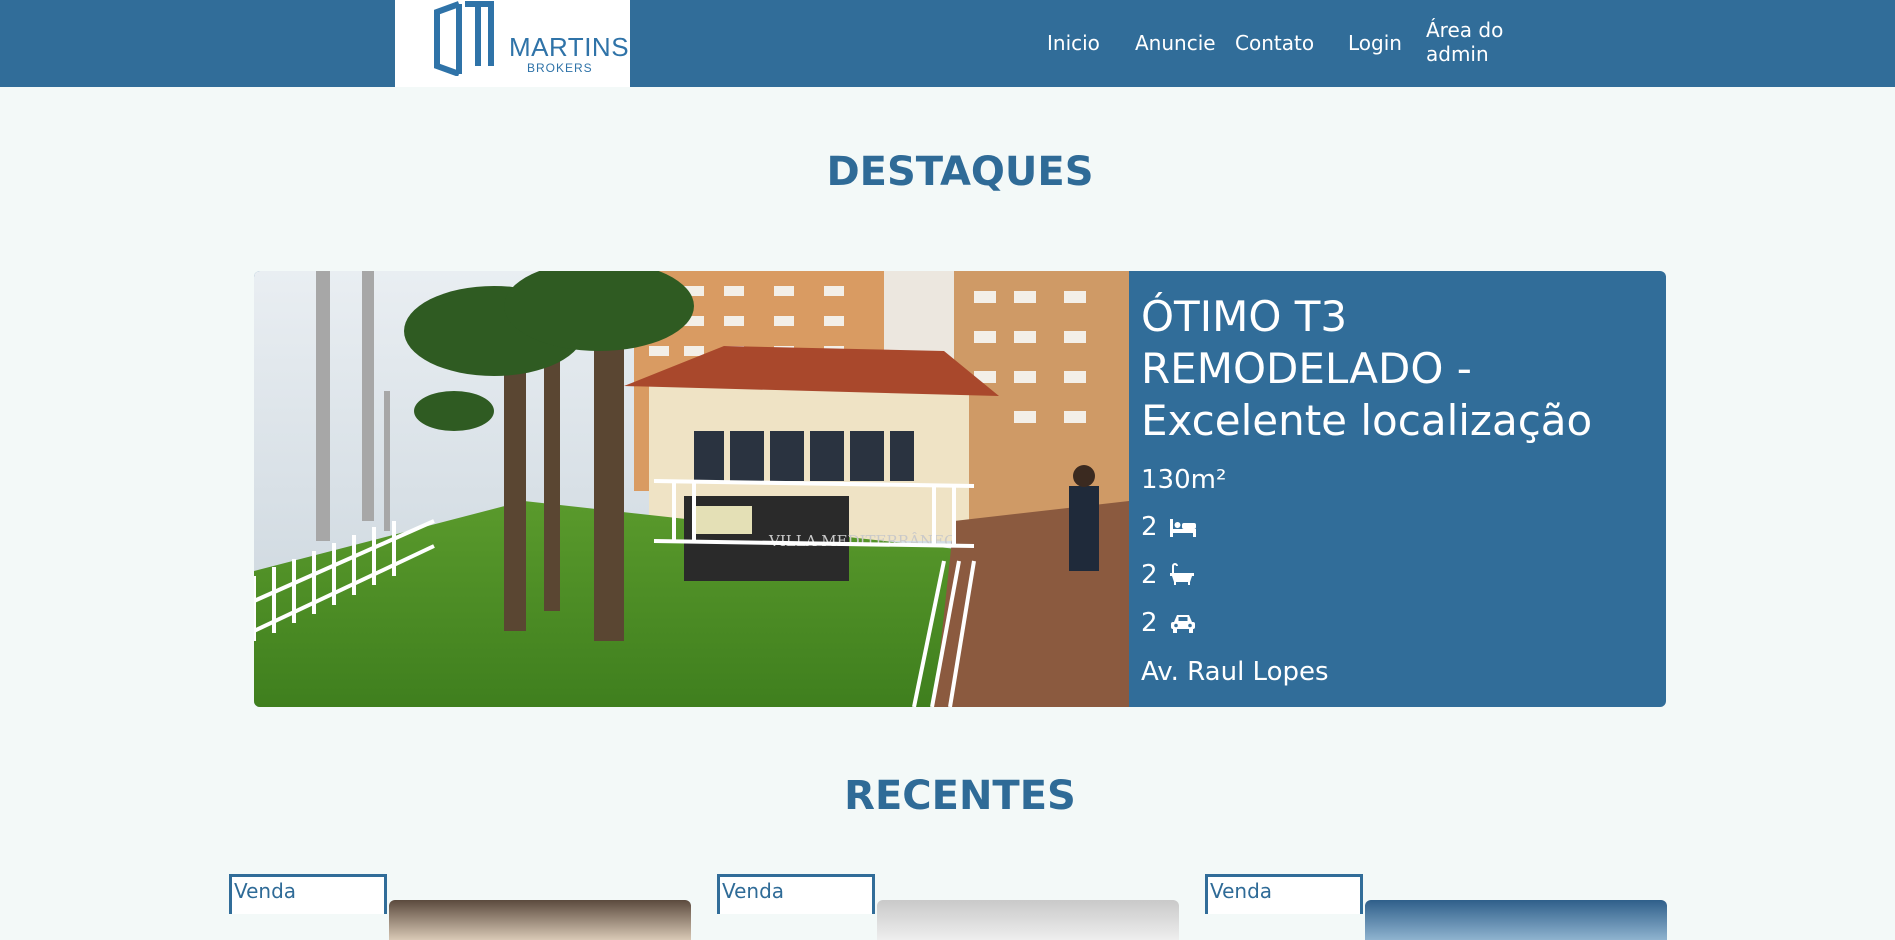 This screenshot has height=940, width=1895. What do you see at coordinates (1149, 527) in the screenshot?
I see `bedrooms-value: 2` at bounding box center [1149, 527].